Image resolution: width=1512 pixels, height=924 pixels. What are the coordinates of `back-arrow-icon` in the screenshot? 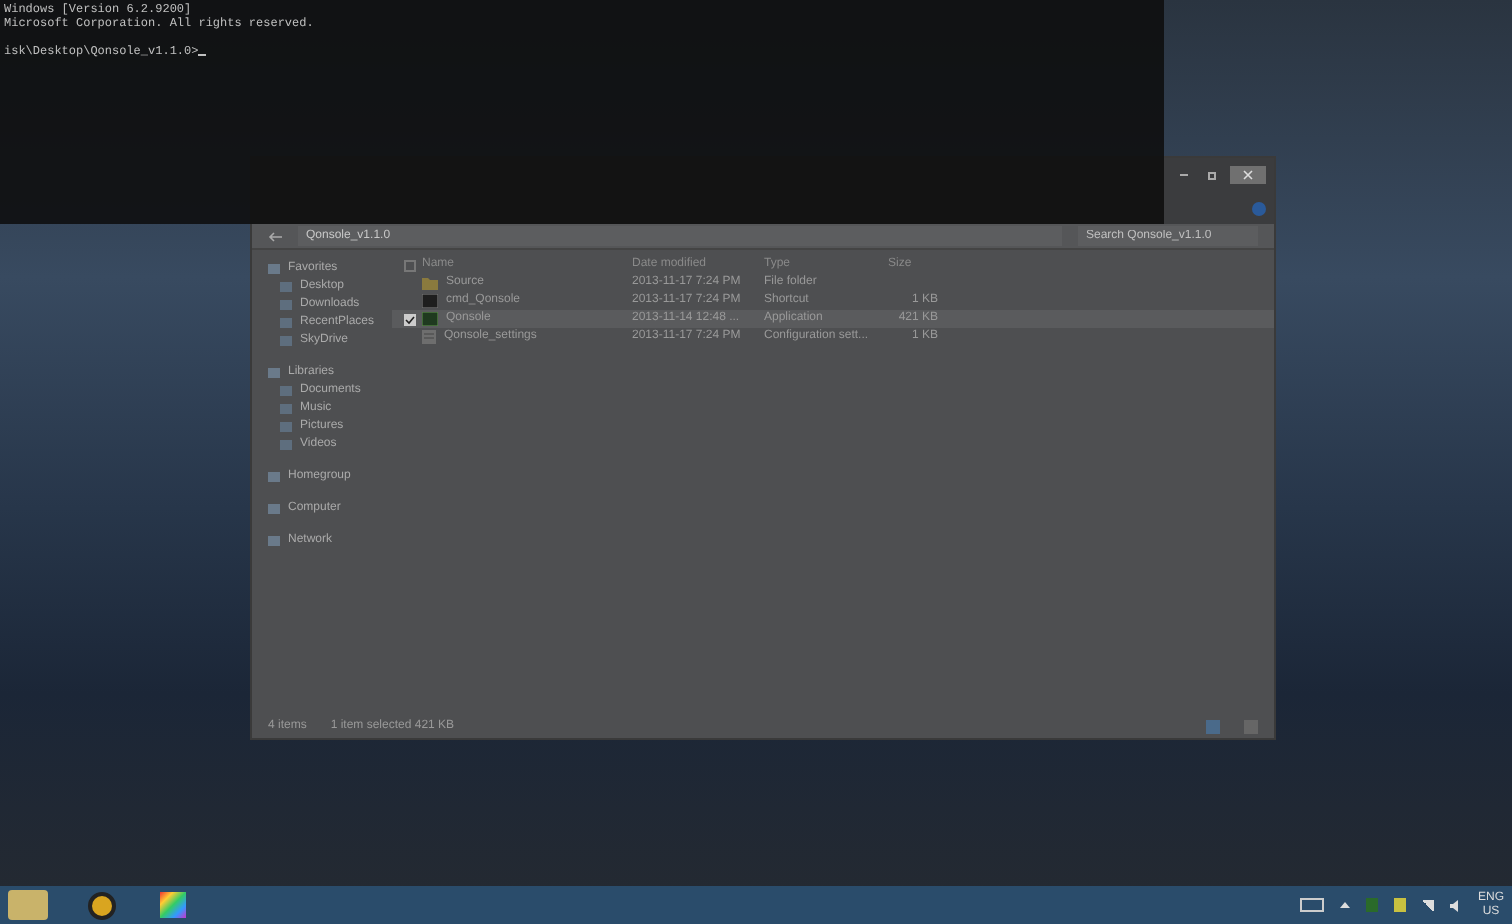 It's located at (275, 236).